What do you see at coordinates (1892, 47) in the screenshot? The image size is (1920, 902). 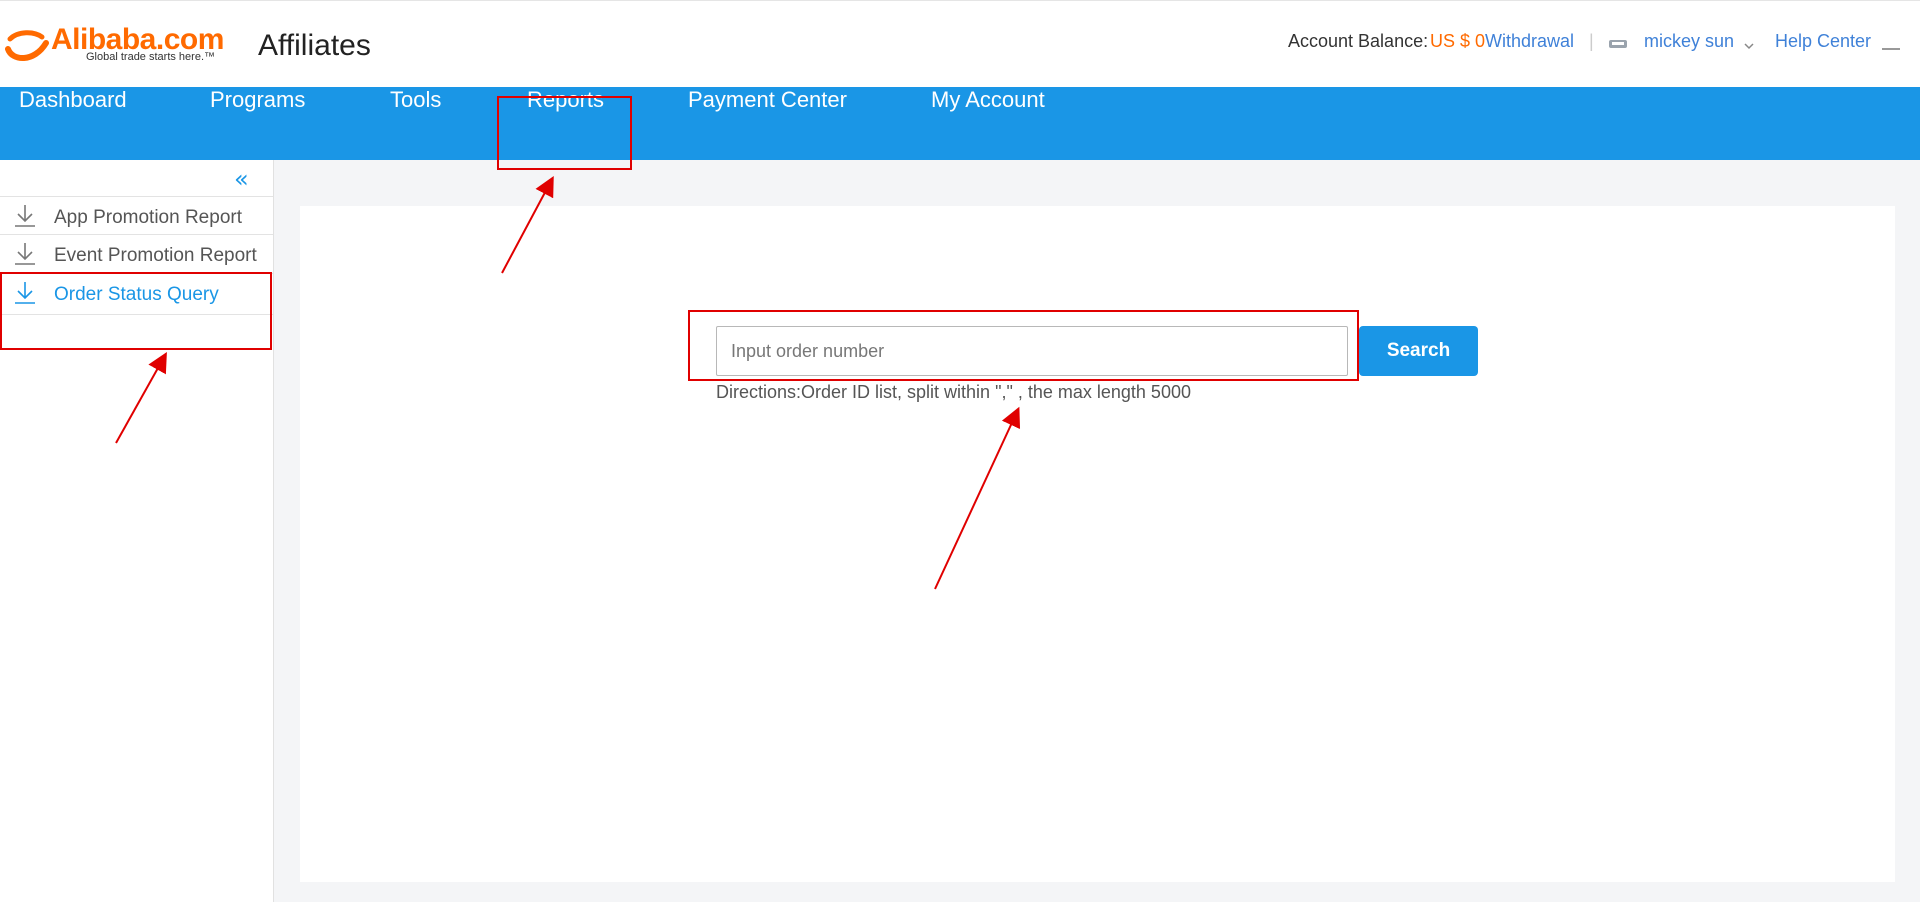 I see `minimize-icon` at bounding box center [1892, 47].